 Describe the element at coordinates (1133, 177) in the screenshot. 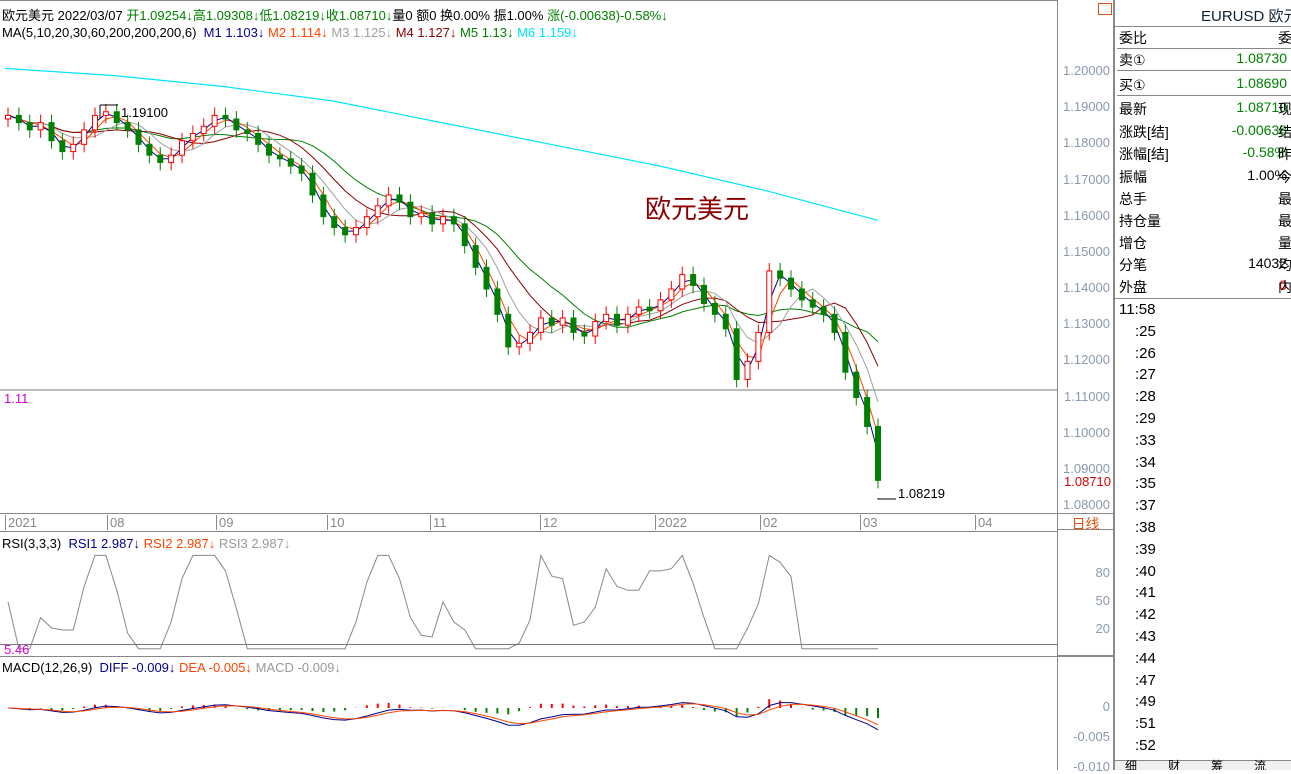

I see `quote-label: 振幅` at that location.